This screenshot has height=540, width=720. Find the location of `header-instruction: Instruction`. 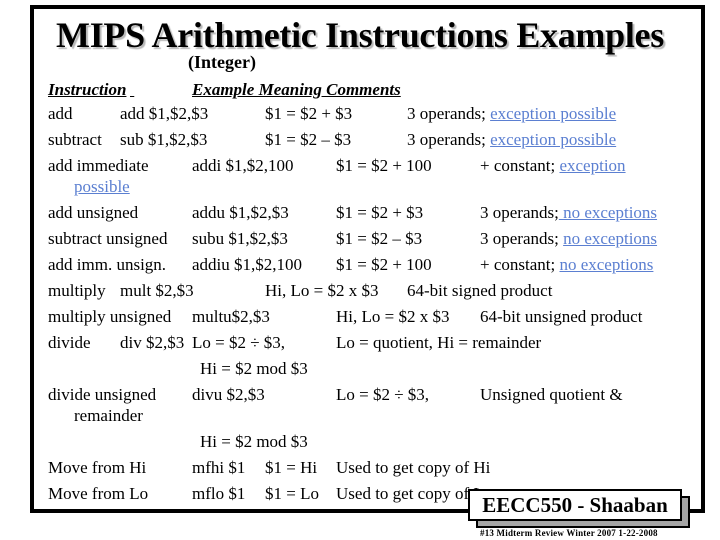

header-instruction: Instruction is located at coordinates (87, 89).